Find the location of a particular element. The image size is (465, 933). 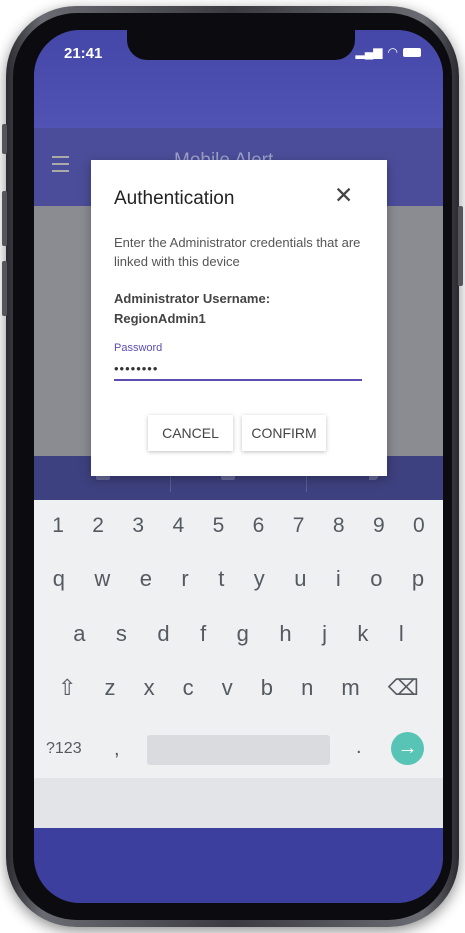

home-area is located at coordinates (238, 865).